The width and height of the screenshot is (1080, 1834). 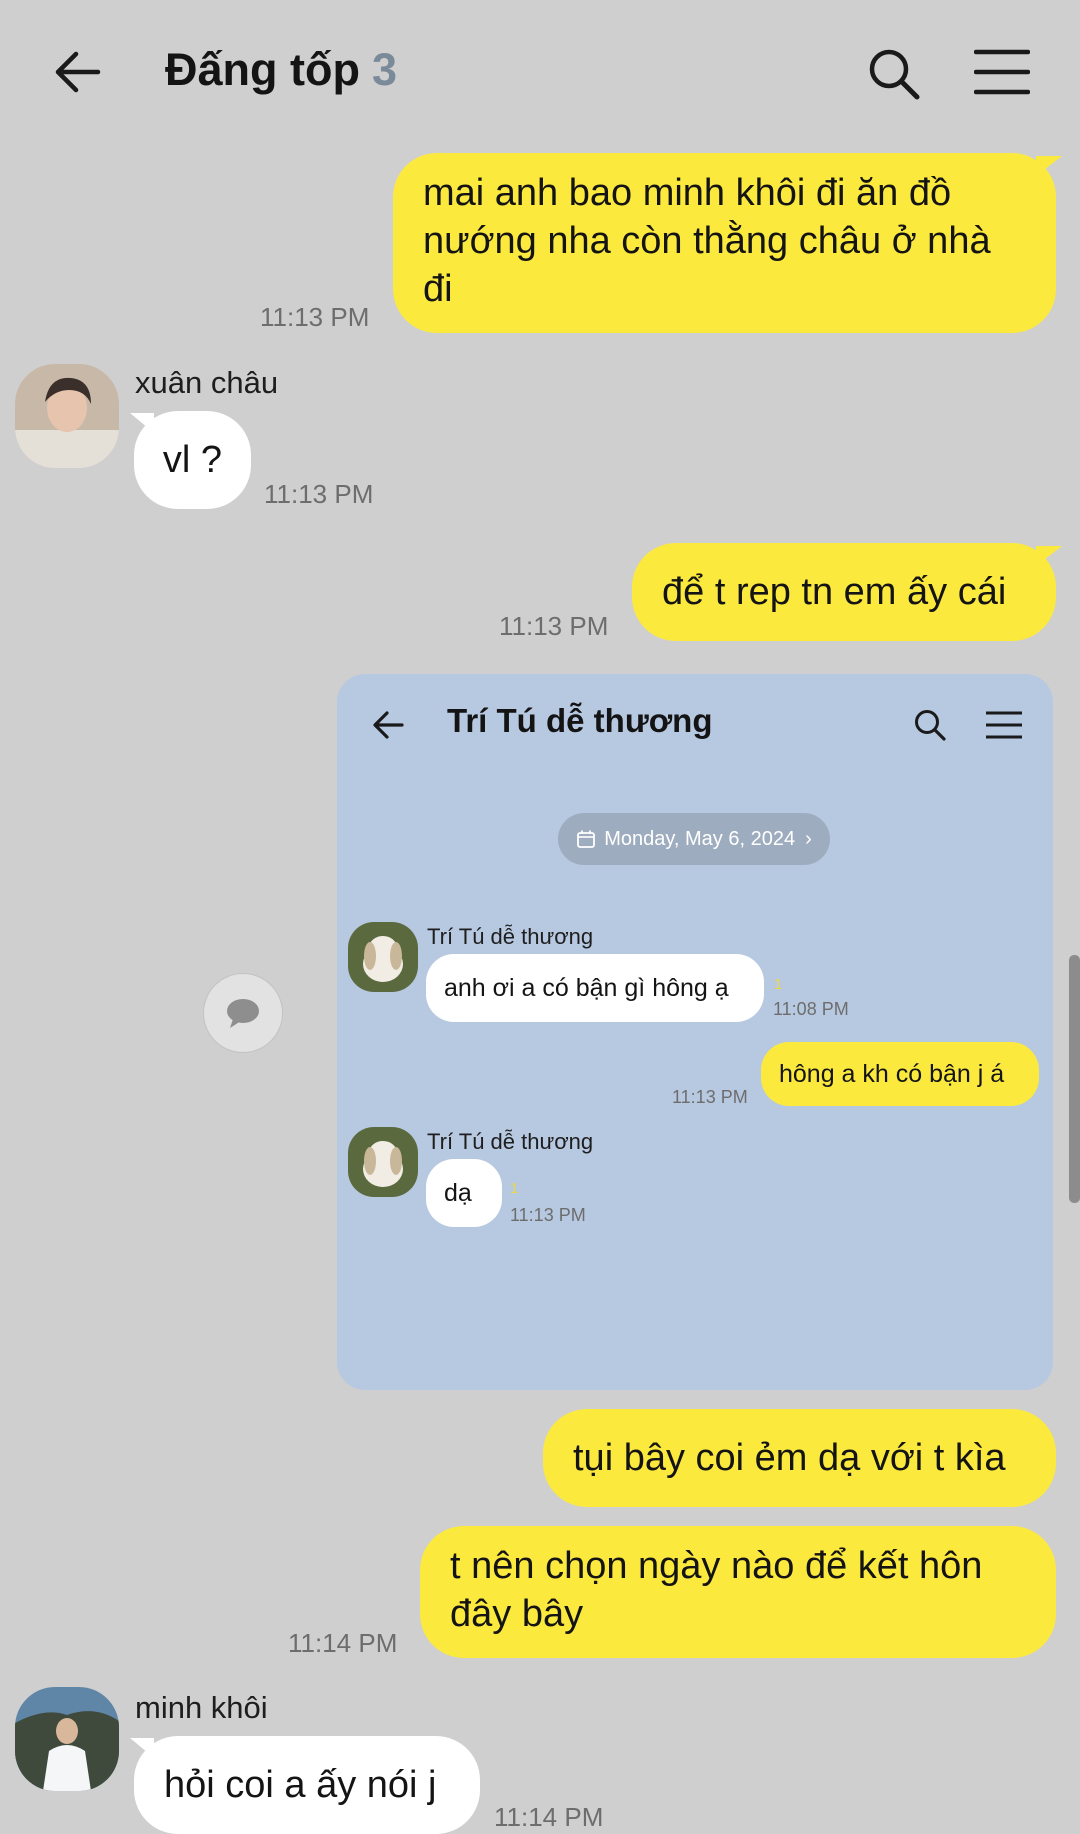 I want to click on message-text: t nên chọn ngày nào để kết hôn đây bây, so click(x=716, y=1590).